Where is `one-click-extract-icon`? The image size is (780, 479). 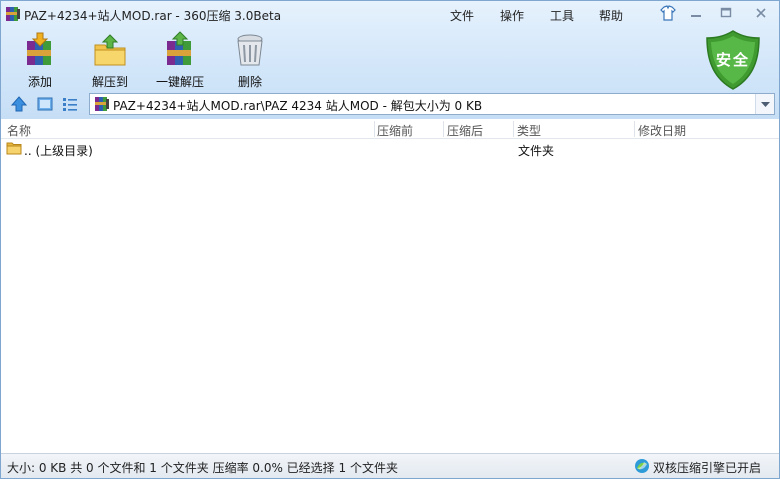 one-click-extract-icon is located at coordinates (180, 50).